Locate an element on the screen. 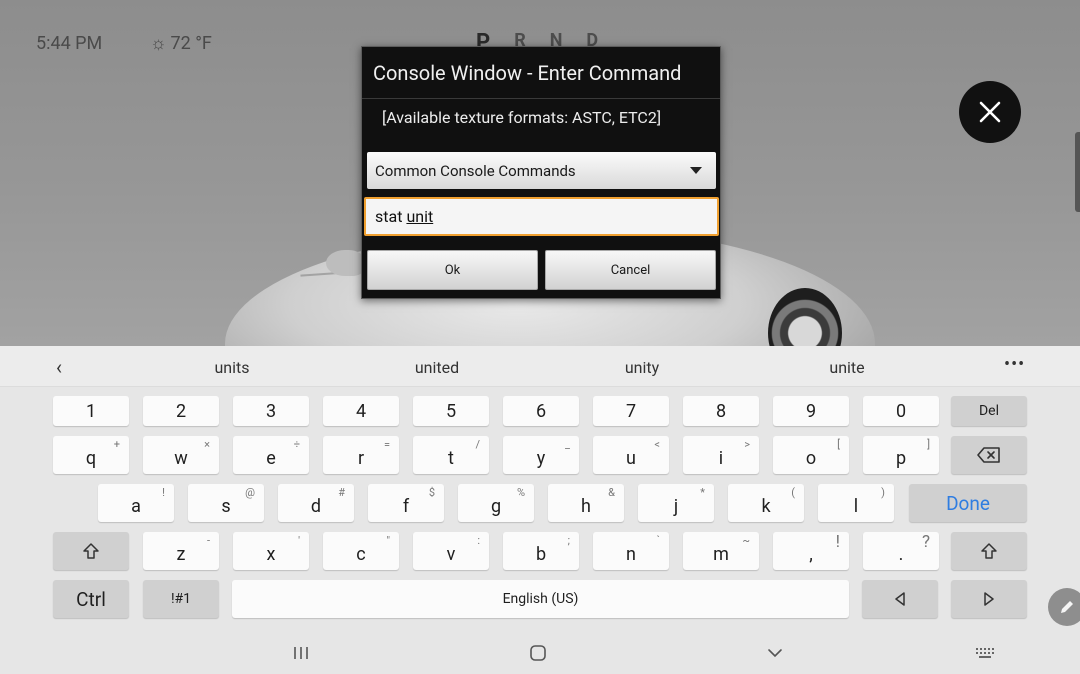  key-p: p] is located at coordinates (901, 455).